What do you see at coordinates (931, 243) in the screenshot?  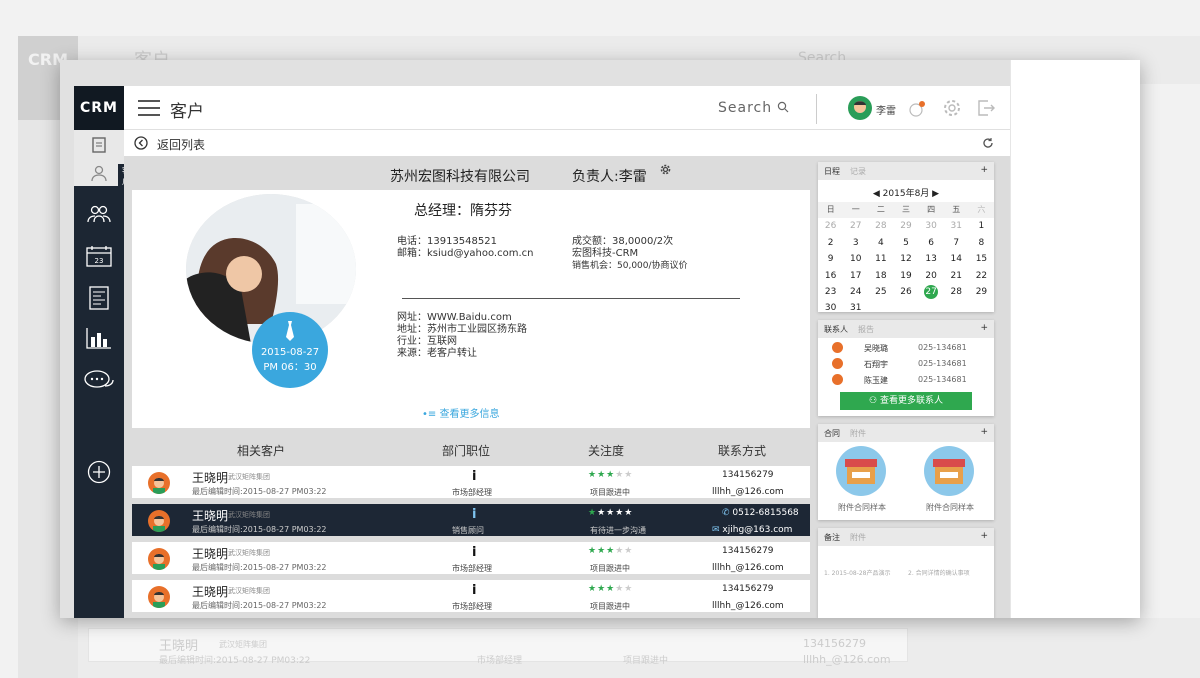 I see `calendar-day: 6` at bounding box center [931, 243].